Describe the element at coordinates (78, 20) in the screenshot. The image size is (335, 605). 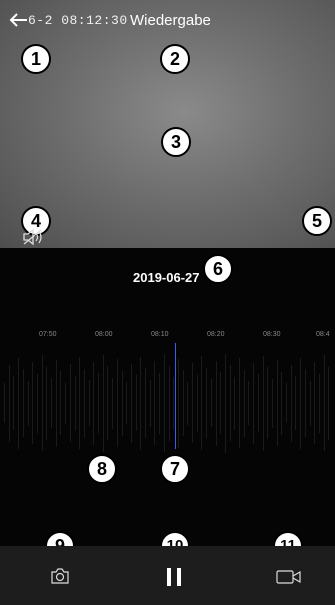
I see `playback-timestamp: 6-2 08:12:30` at that location.